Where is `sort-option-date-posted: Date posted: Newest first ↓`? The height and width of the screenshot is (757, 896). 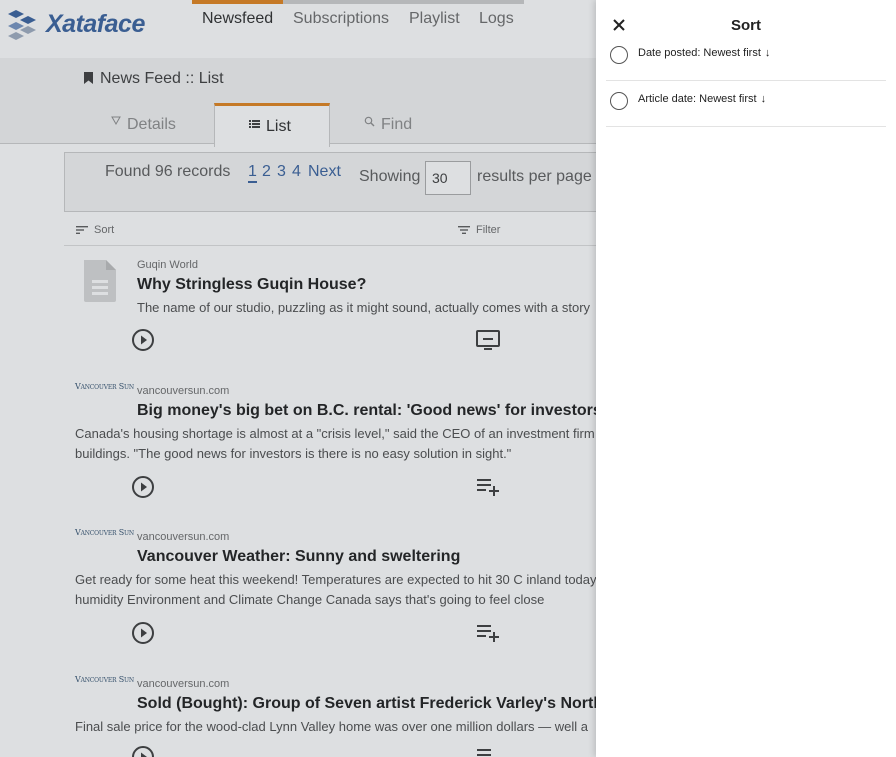 sort-option-date-posted: Date posted: Newest first ↓ is located at coordinates (746, 57).